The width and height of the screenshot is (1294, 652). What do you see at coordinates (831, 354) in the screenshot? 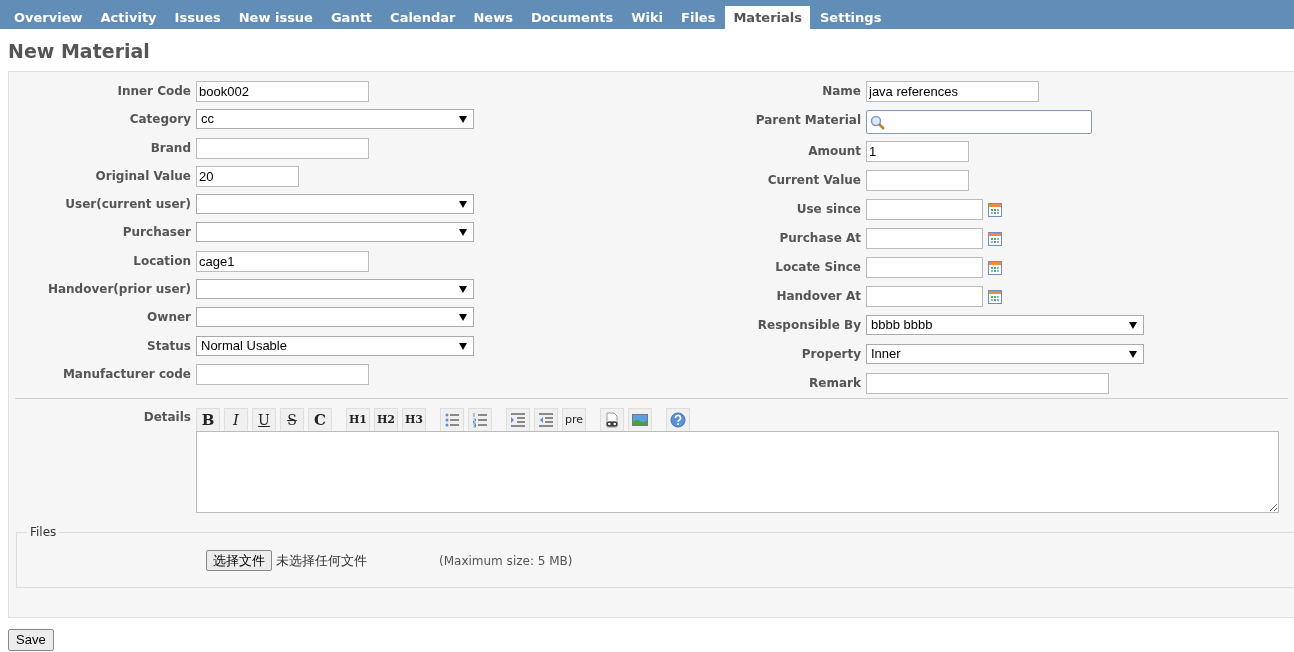
I see `field-label: Property` at bounding box center [831, 354].